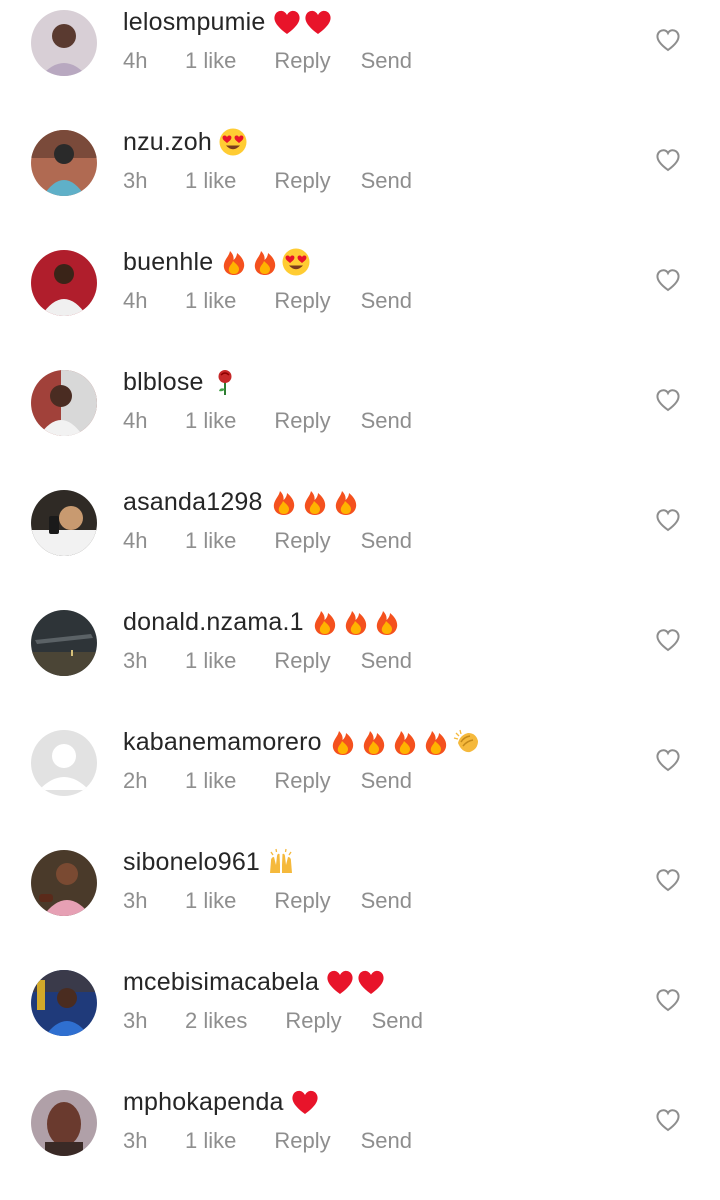 Image resolution: width=720 pixels, height=1200 pixels. What do you see at coordinates (360, 180) in the screenshot?
I see `comment-item: nzu.zoh 3h 1 like Reply Send` at bounding box center [360, 180].